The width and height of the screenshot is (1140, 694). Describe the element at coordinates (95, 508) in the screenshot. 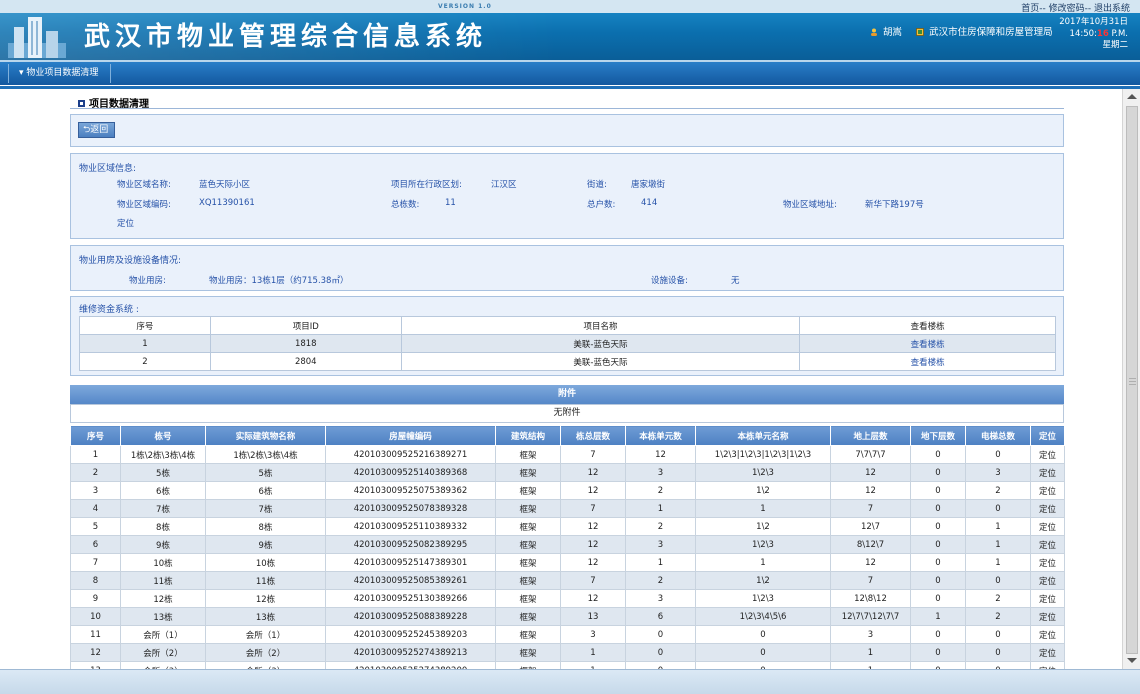

I see `bld-cell-index: 4` at that location.